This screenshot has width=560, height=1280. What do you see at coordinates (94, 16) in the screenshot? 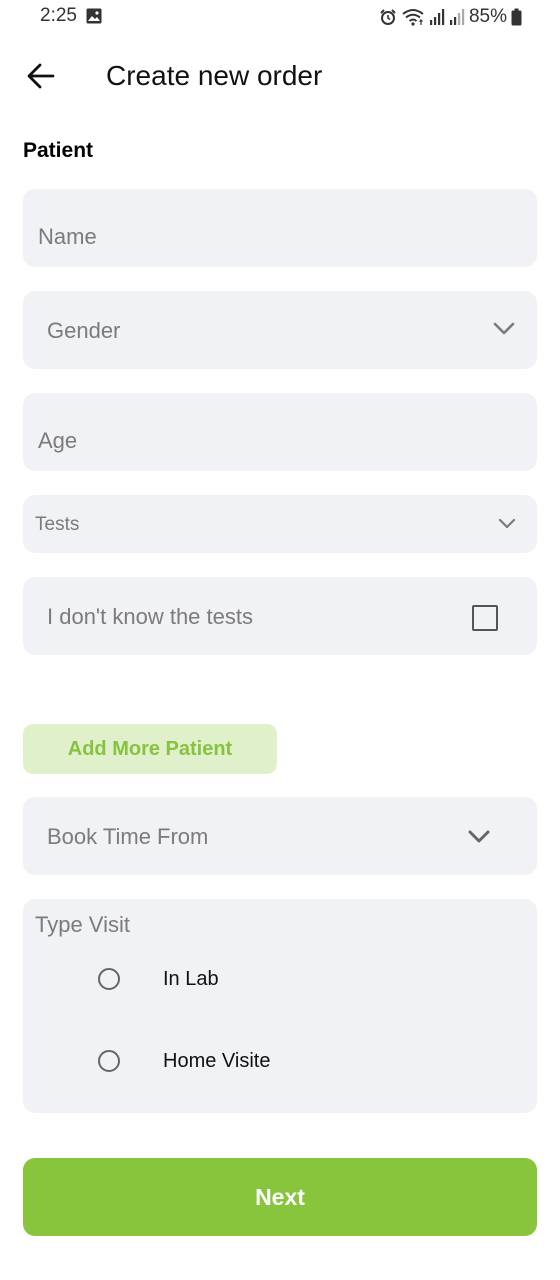
I see `gallery-icon` at bounding box center [94, 16].